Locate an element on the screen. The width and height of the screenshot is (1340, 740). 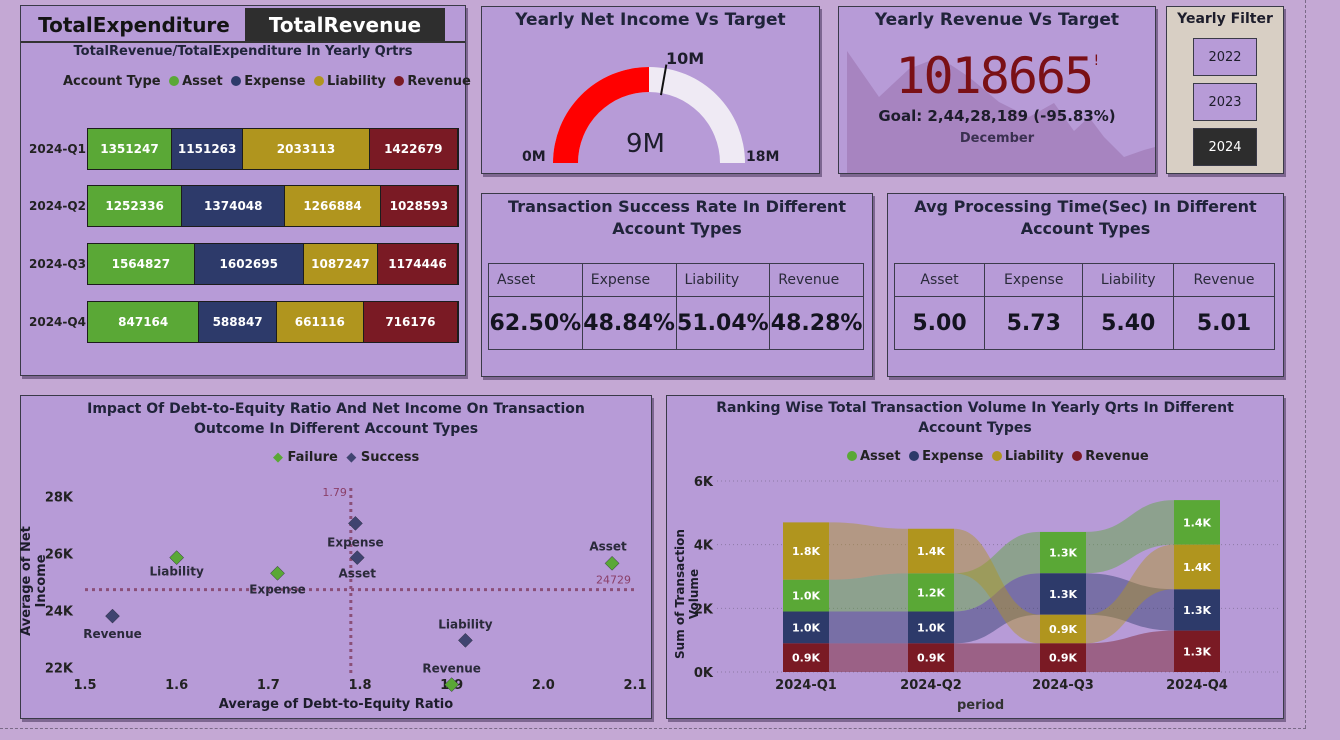
scatter-point-label: Revenue is located at coordinates (112, 634).